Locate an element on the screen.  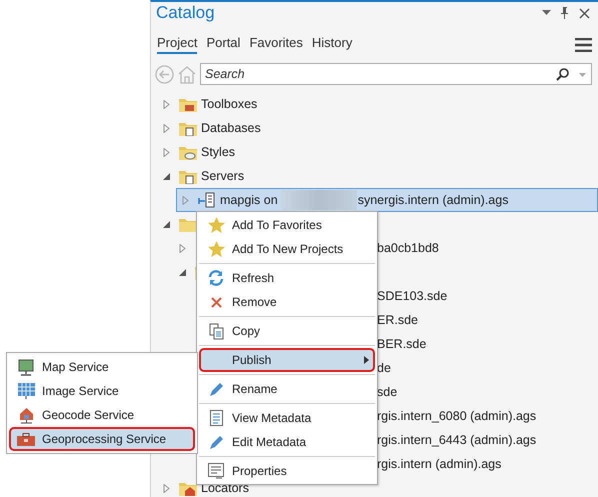
house-icon is located at coordinates (26, 415).